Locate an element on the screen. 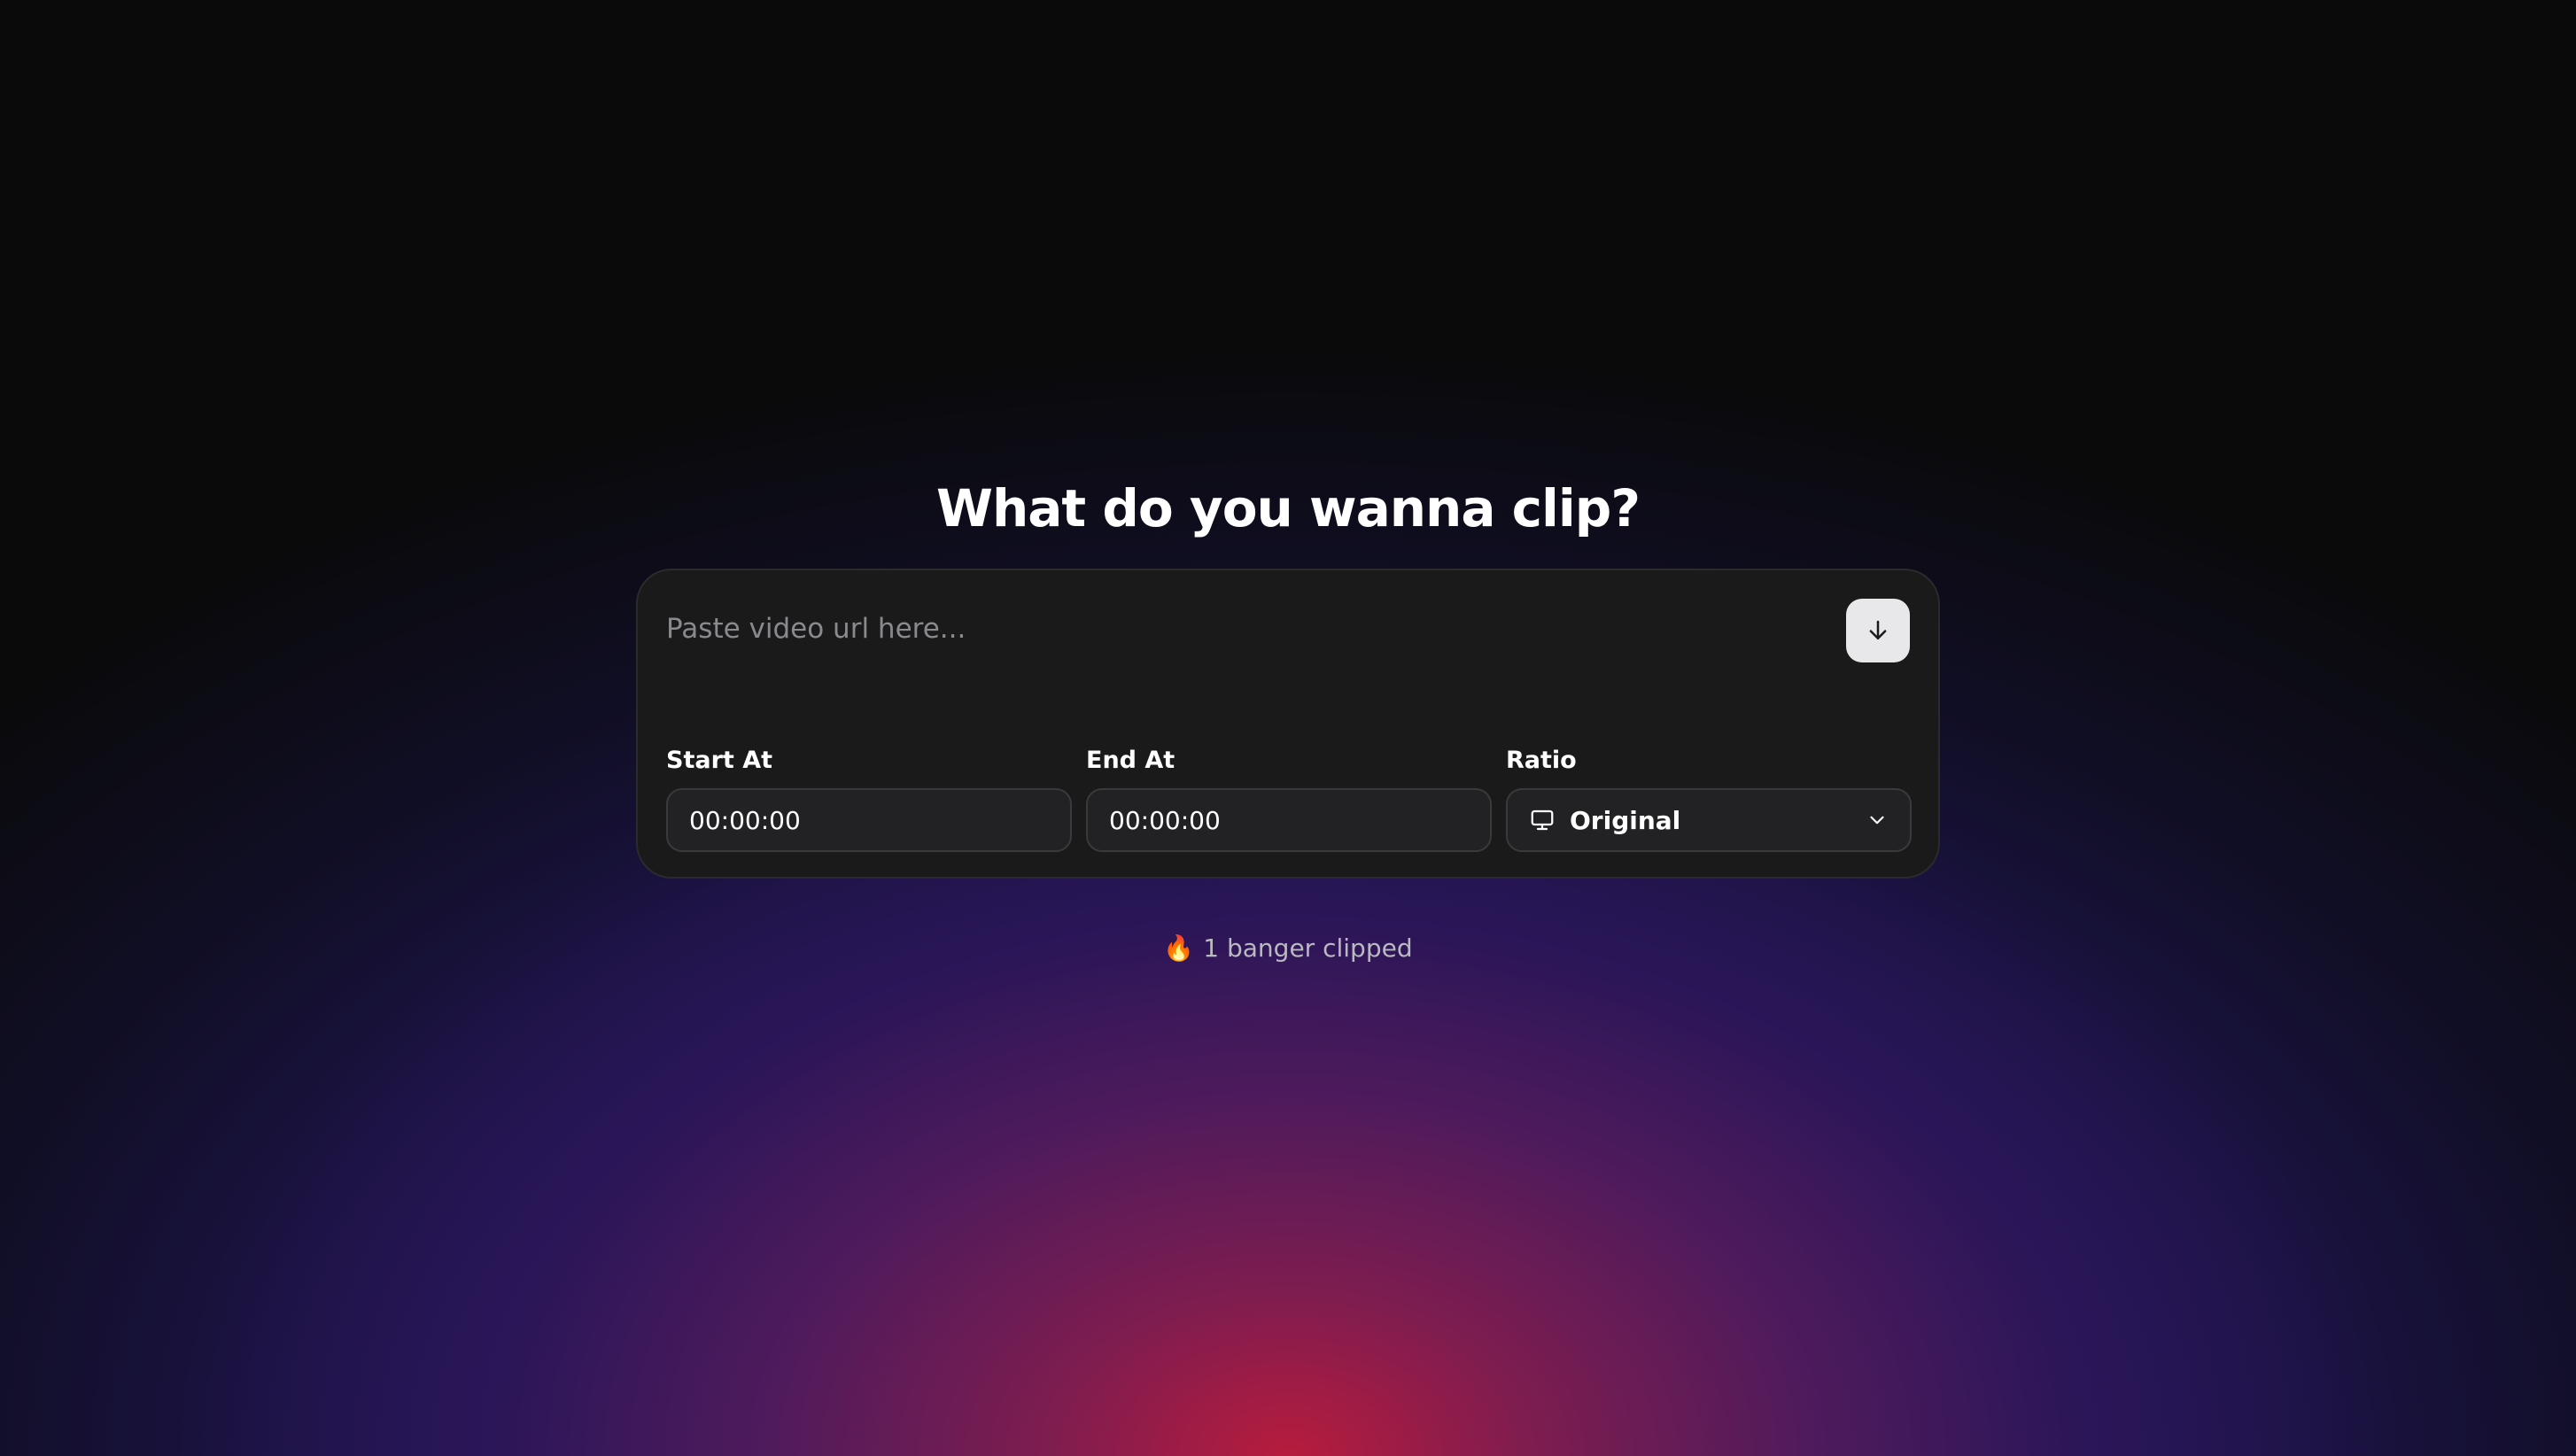 The width and height of the screenshot is (2576, 1456). arrow-down-icon is located at coordinates (1878, 629).